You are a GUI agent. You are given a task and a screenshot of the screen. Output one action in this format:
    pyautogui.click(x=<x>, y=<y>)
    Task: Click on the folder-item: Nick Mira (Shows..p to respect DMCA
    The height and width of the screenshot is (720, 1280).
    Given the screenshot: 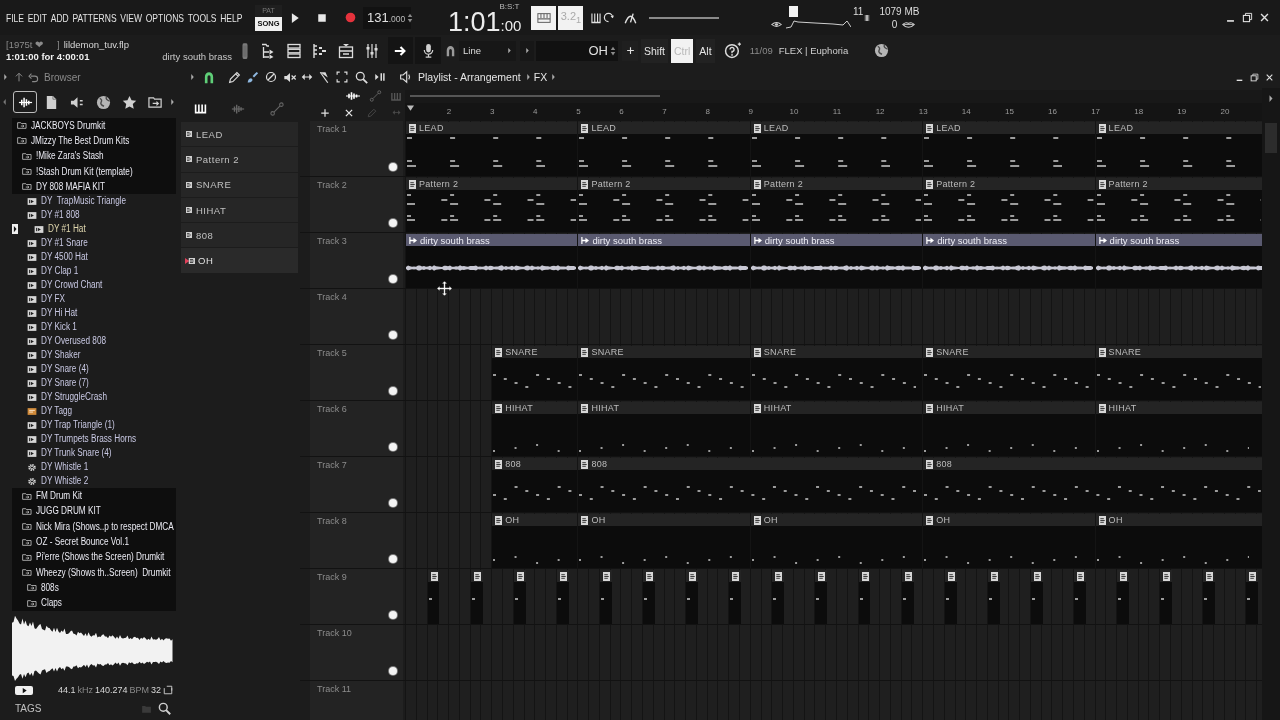 What is the action you would take?
    pyautogui.click(x=94, y=527)
    